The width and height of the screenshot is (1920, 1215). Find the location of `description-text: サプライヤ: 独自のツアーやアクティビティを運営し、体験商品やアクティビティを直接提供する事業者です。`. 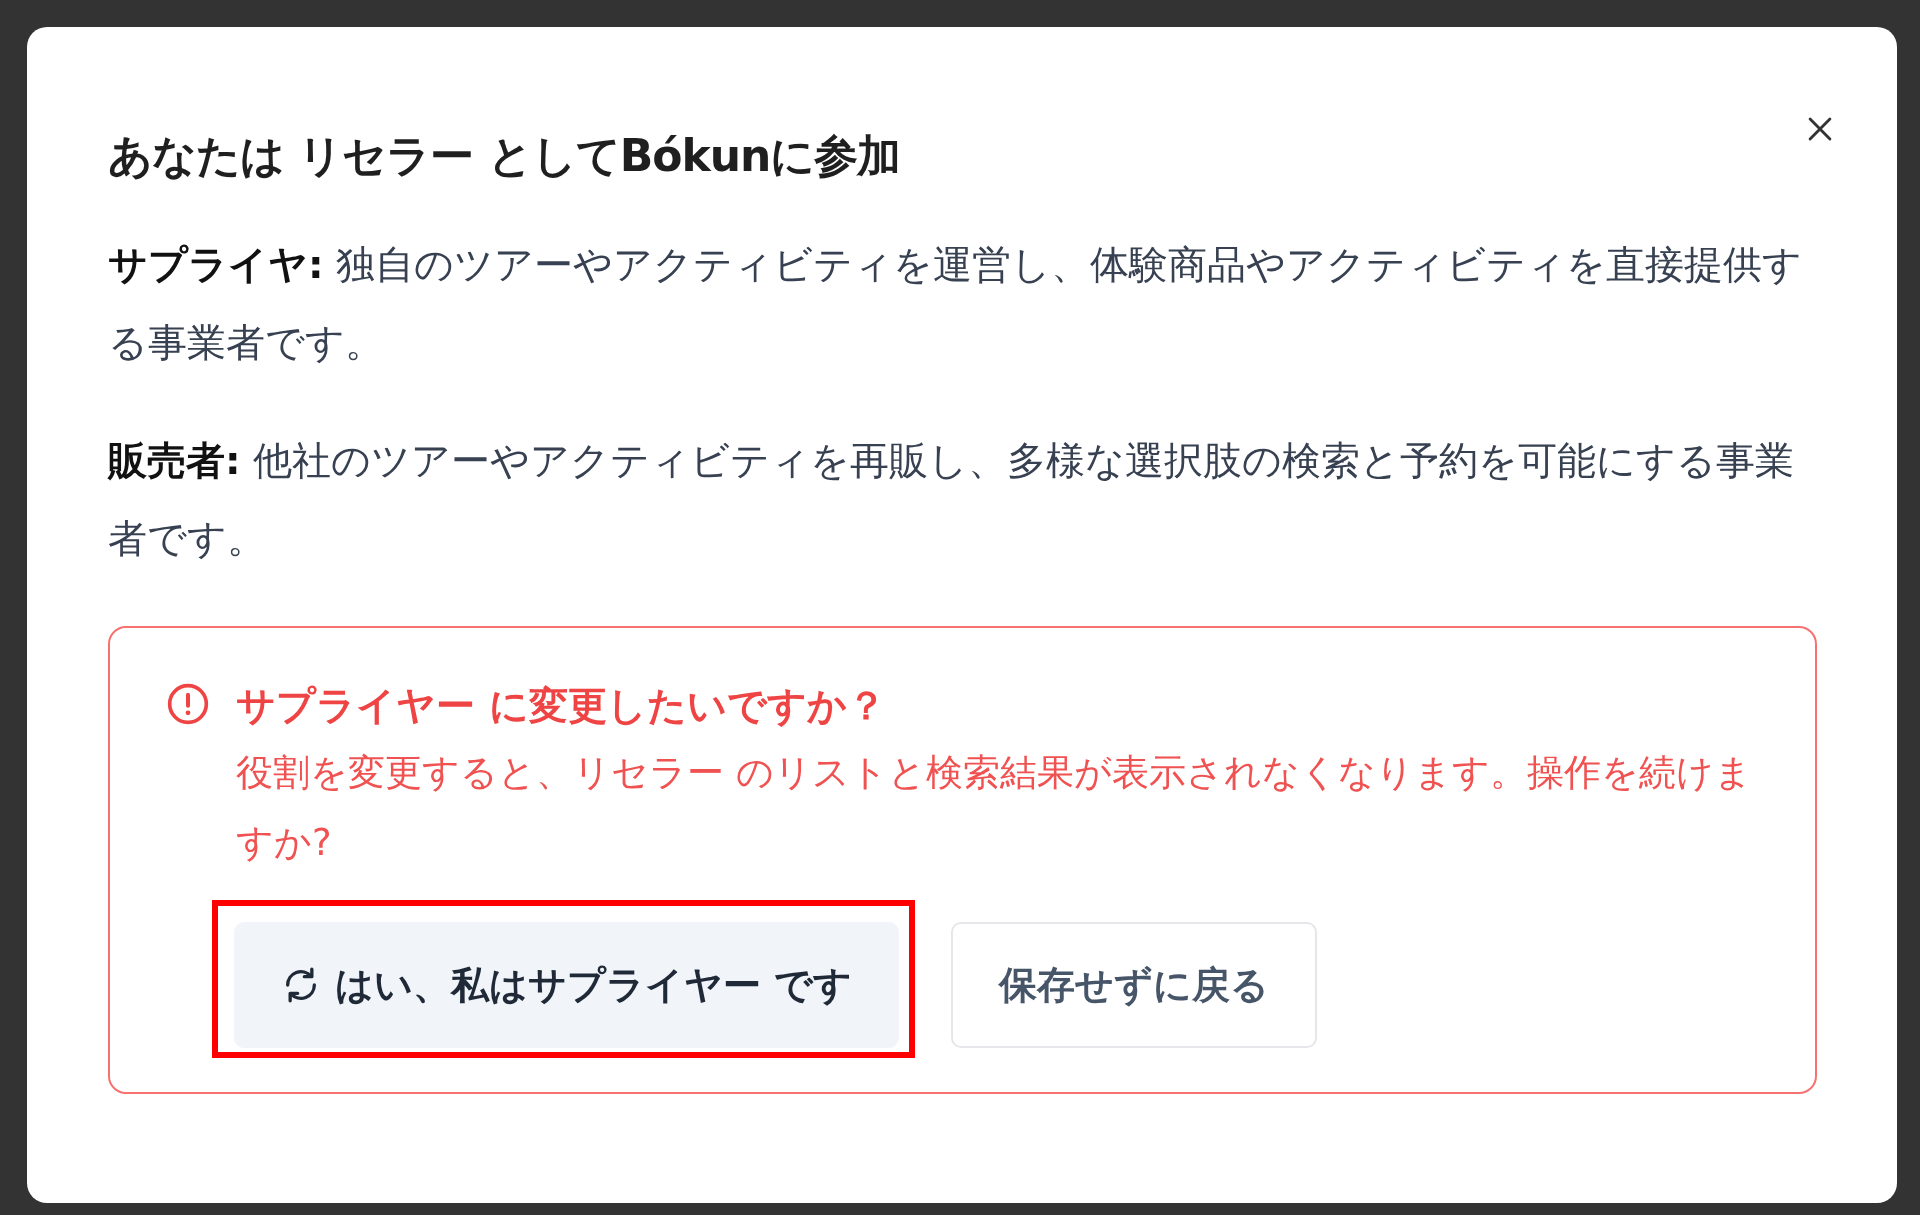

description-text: サプライヤ: 独自のツアーやアクティビティを運営し、体験商品やアクティビティを直接提供する事業者です。 is located at coordinates (955, 304).